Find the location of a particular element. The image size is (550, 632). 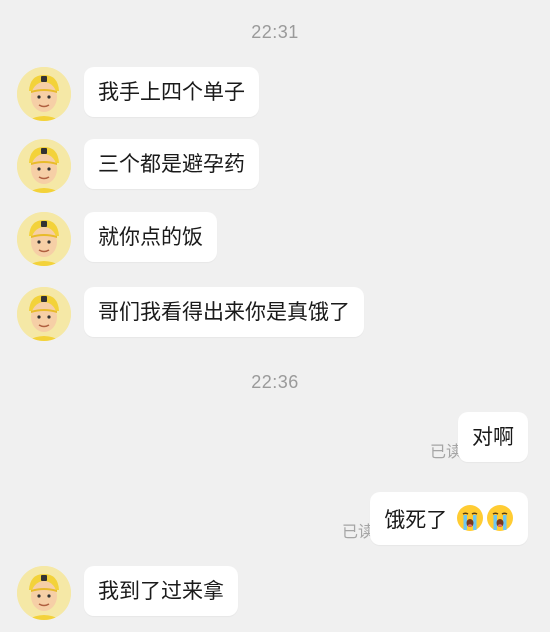

message-bubble: 就你点的饭 is located at coordinates (150, 237).